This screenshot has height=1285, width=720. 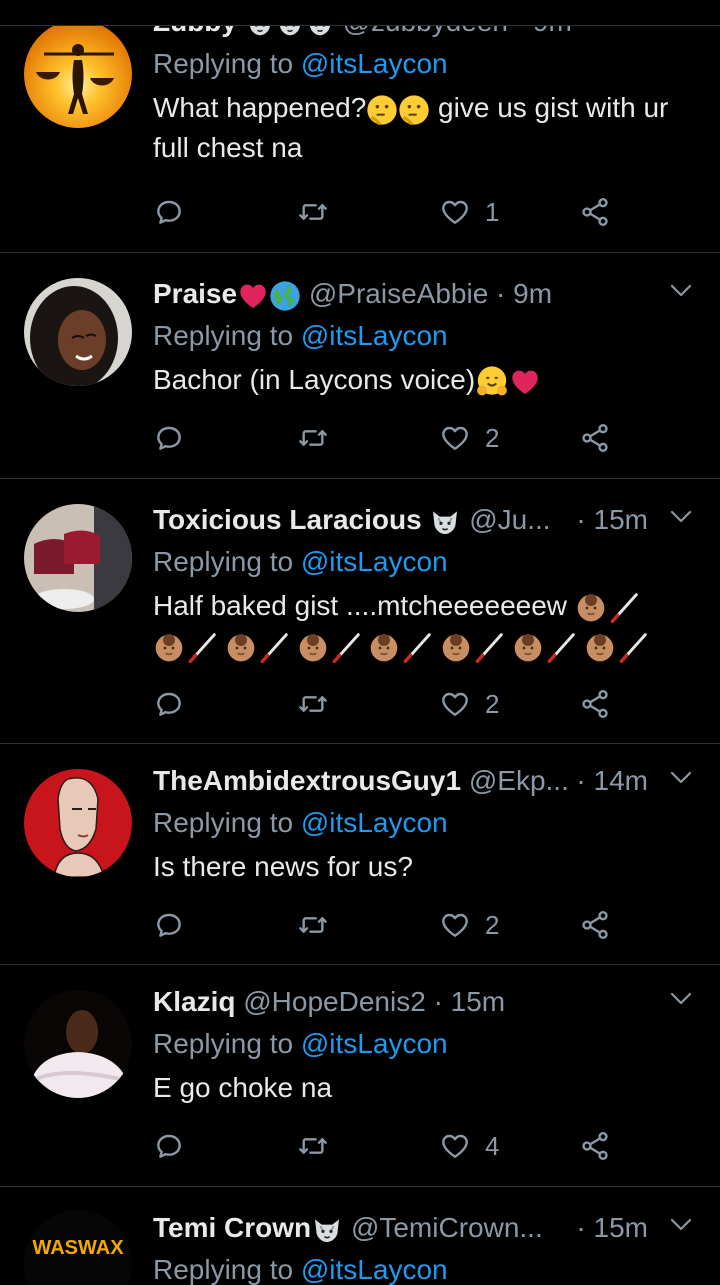 What do you see at coordinates (393, 1146) in the screenshot?
I see `tweet-actions: 4` at bounding box center [393, 1146].